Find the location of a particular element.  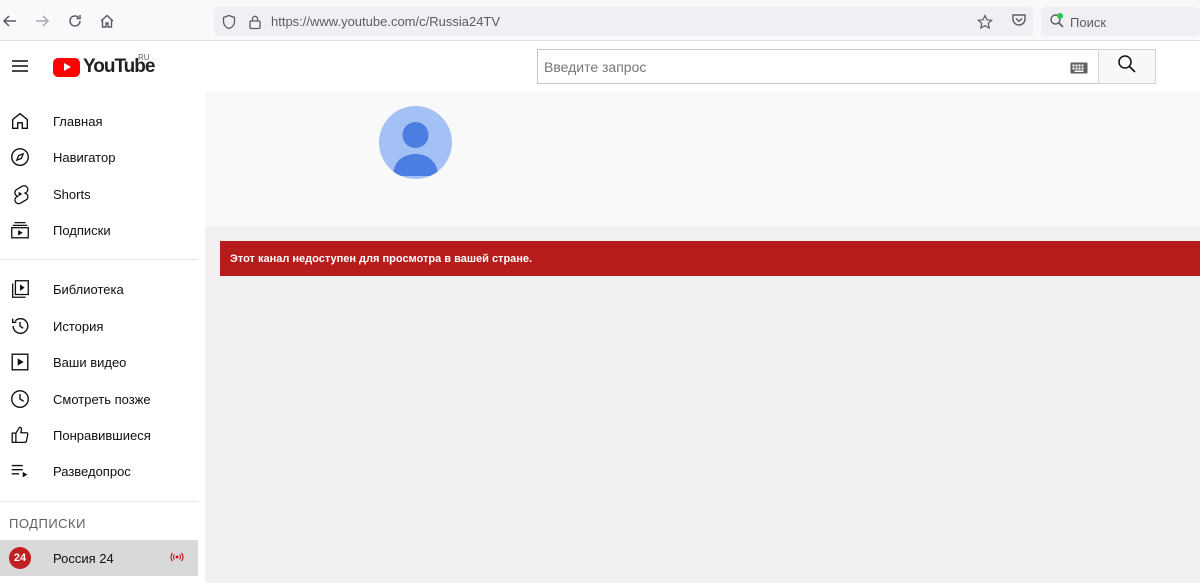

sidebar-item-liked: Понравившиеся is located at coordinates (99, 435).